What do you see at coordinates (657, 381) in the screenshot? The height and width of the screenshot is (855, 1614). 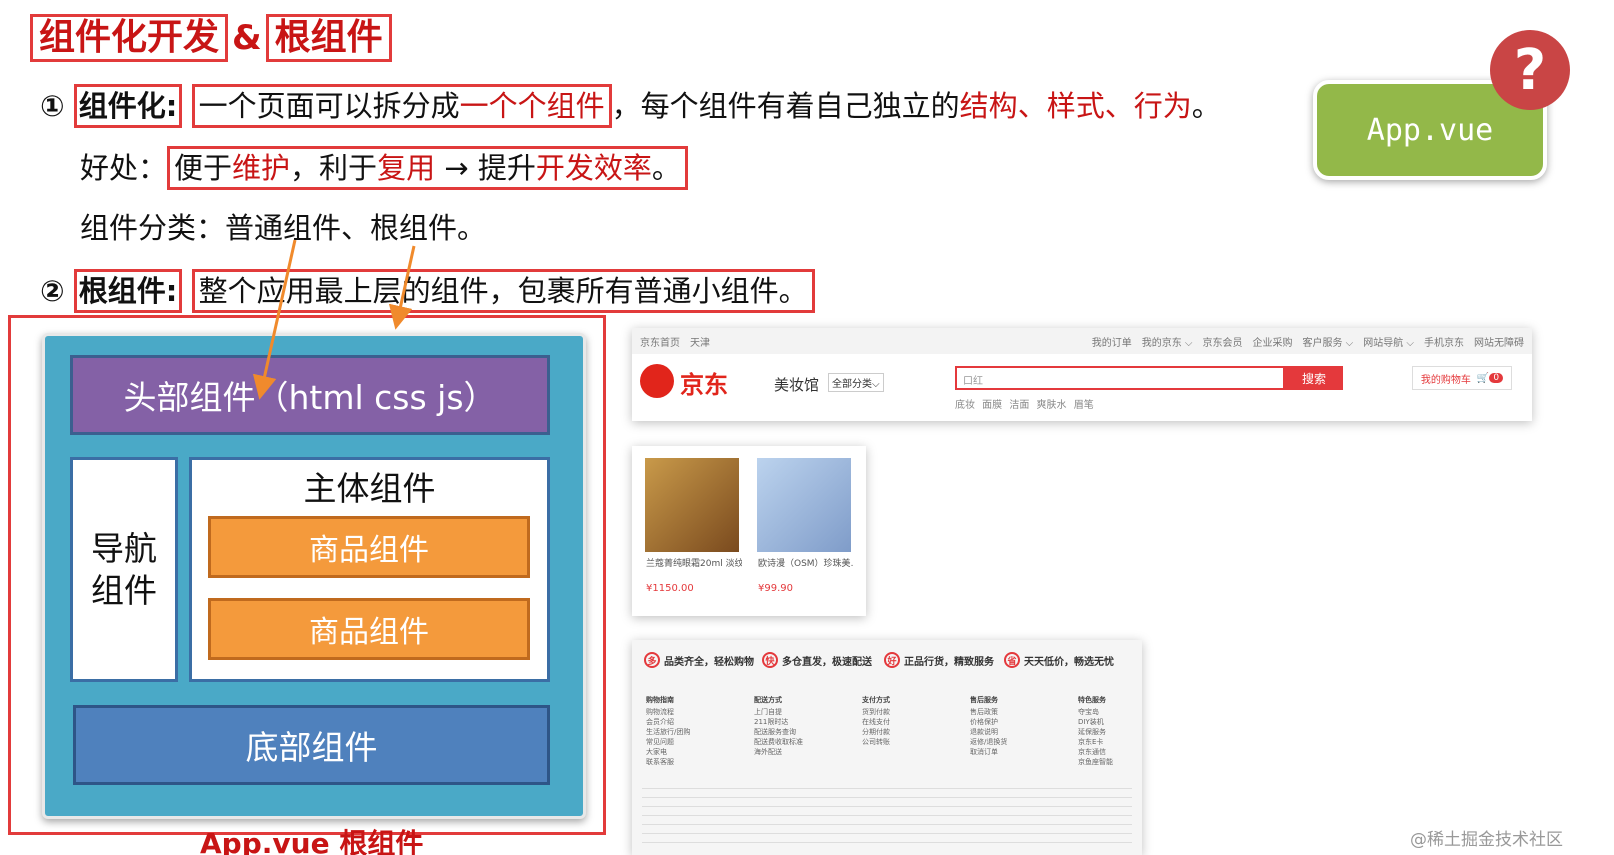 I see `jd-mascot-icon` at bounding box center [657, 381].